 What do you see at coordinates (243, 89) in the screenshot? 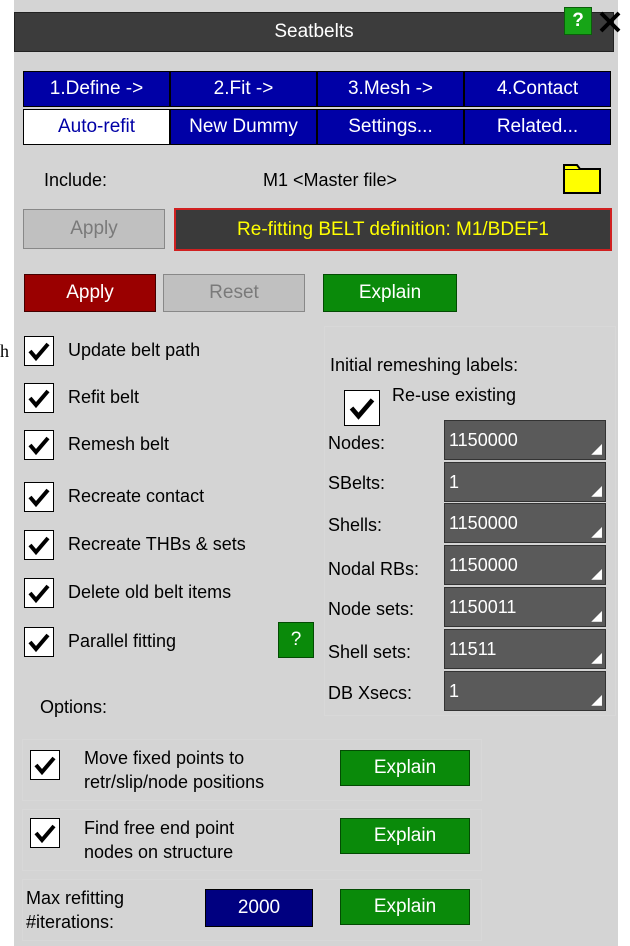
I see `tab-fit: 2.Fit ->` at bounding box center [243, 89].